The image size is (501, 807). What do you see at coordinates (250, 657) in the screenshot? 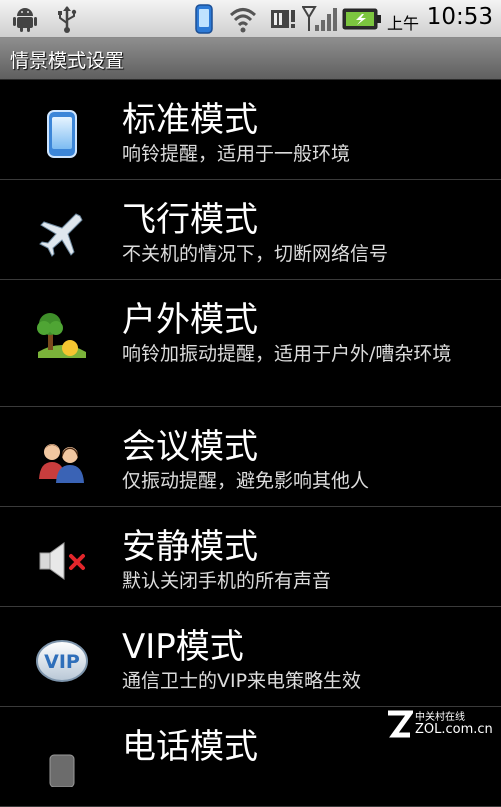
I see `list-item-vip-mode: VIP VIP模式 通信卫士的VIP来电策略生效` at bounding box center [250, 657].